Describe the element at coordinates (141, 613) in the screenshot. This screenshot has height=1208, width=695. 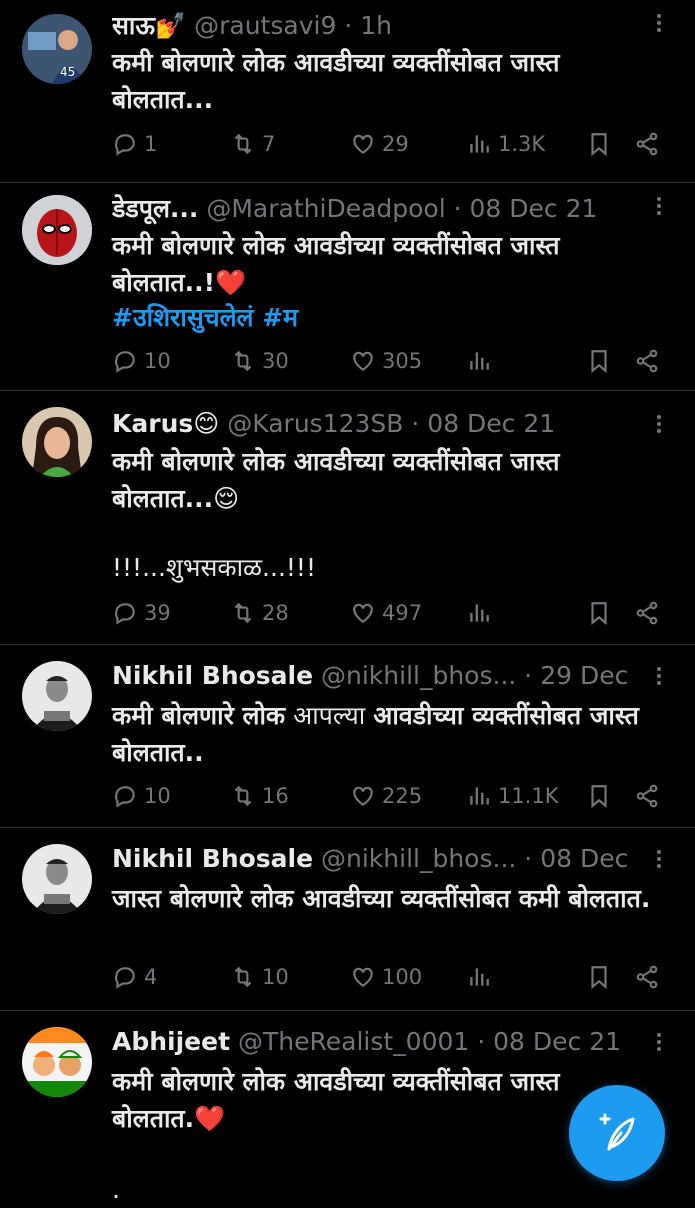
I see `reply-button: 39` at that location.